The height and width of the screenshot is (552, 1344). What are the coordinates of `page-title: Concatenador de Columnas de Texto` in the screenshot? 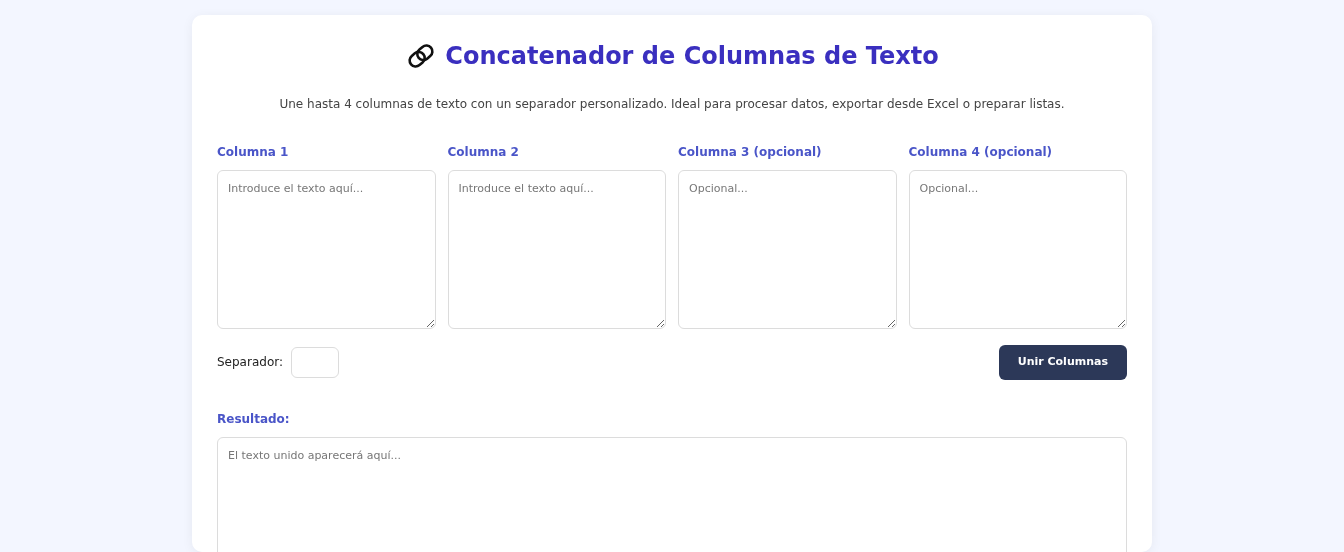 It's located at (692, 56).